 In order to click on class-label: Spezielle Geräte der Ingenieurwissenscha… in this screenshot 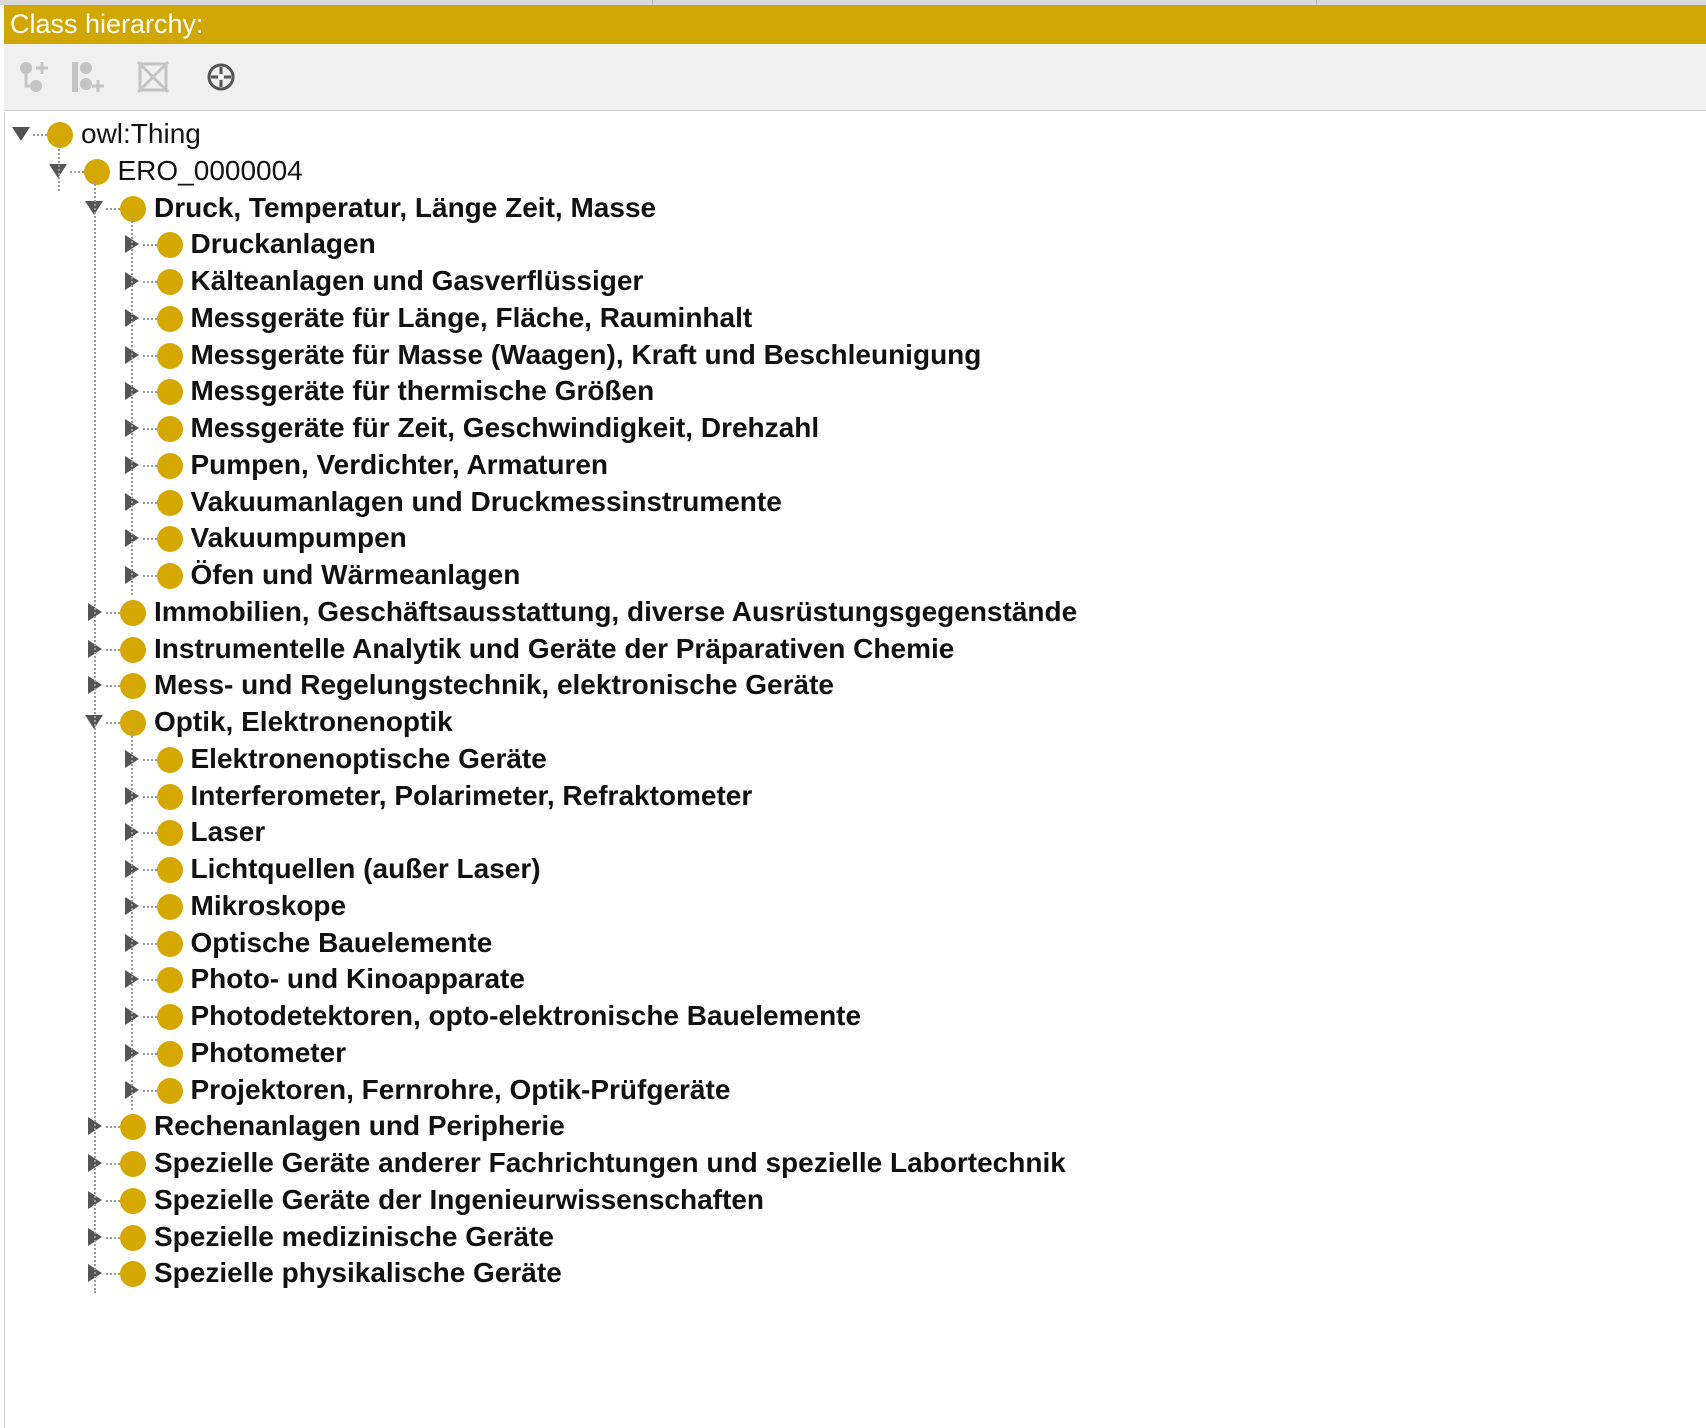, I will do `click(459, 1199)`.